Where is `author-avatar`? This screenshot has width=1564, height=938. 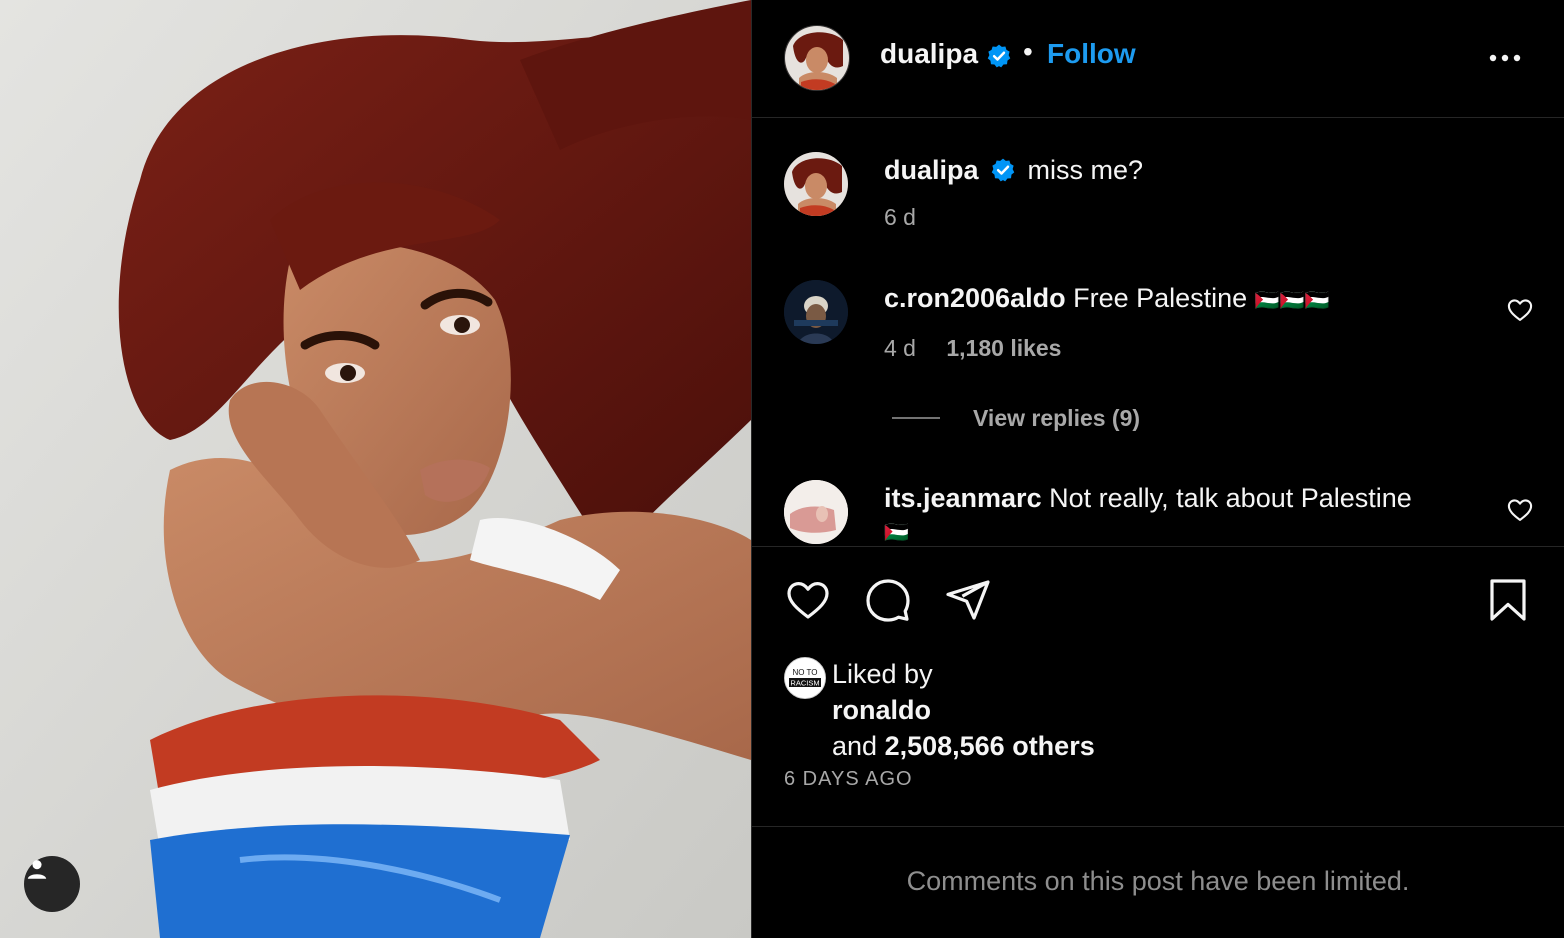
author-avatar is located at coordinates (817, 58).